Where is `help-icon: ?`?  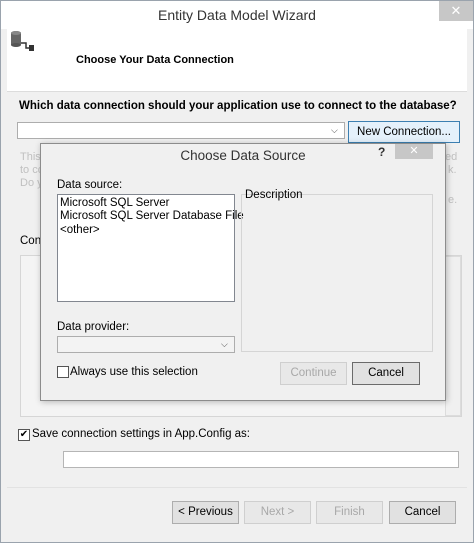
help-icon: ? is located at coordinates (381, 152).